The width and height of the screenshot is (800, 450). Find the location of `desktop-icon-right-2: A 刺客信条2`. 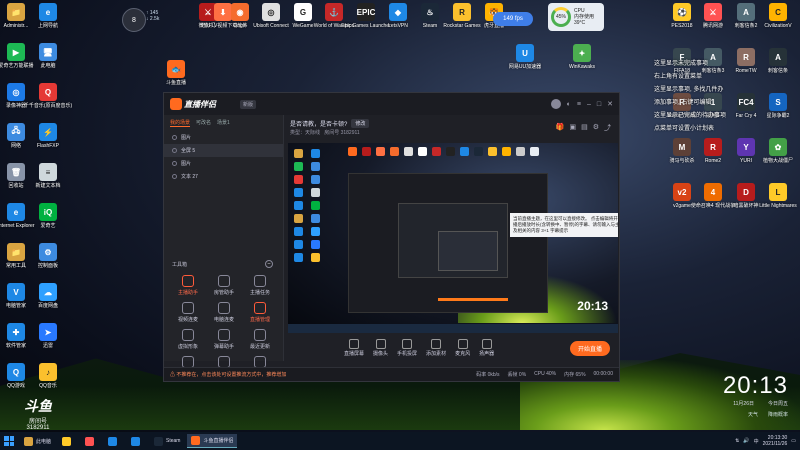

desktop-icon-right-2: A 刺客信条2 is located at coordinates (746, 16).